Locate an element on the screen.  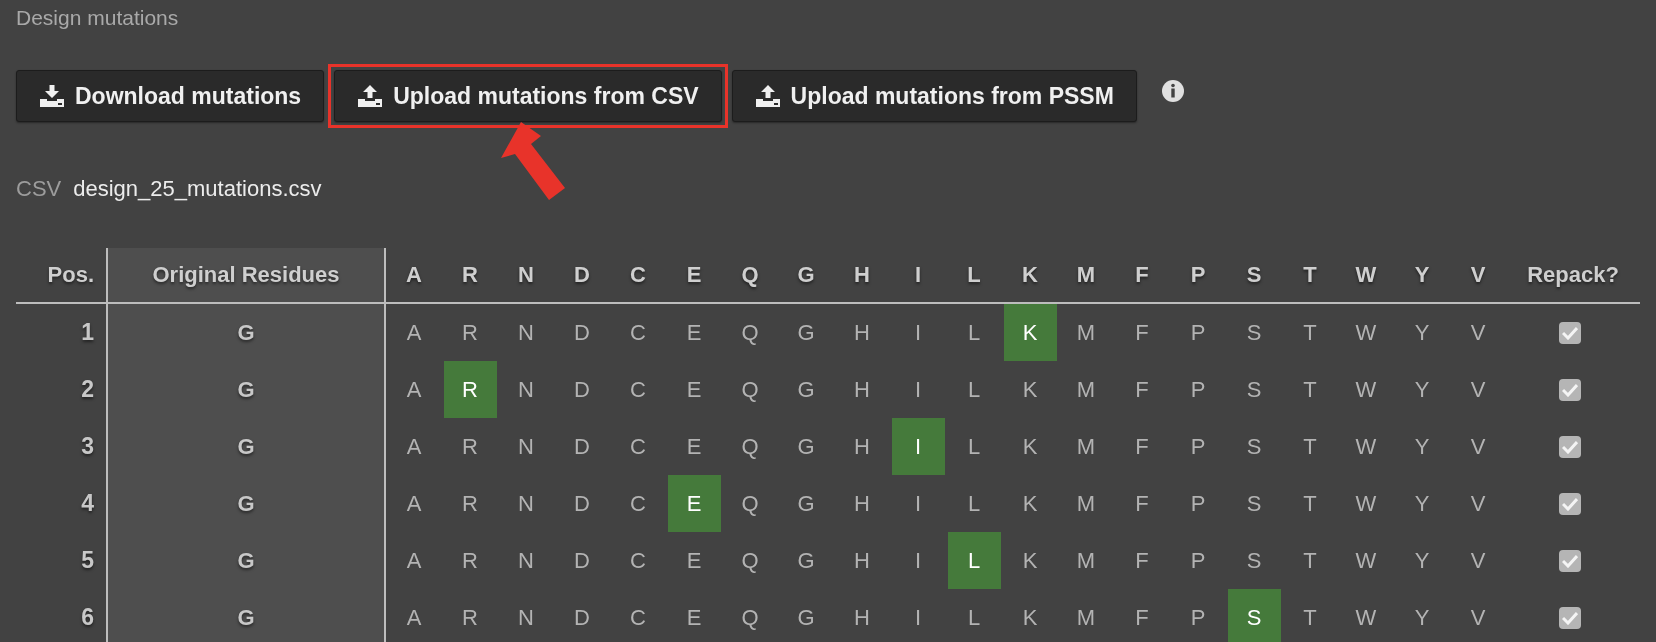
upload-button: Upload mutations from CSV is located at coordinates (528, 96).